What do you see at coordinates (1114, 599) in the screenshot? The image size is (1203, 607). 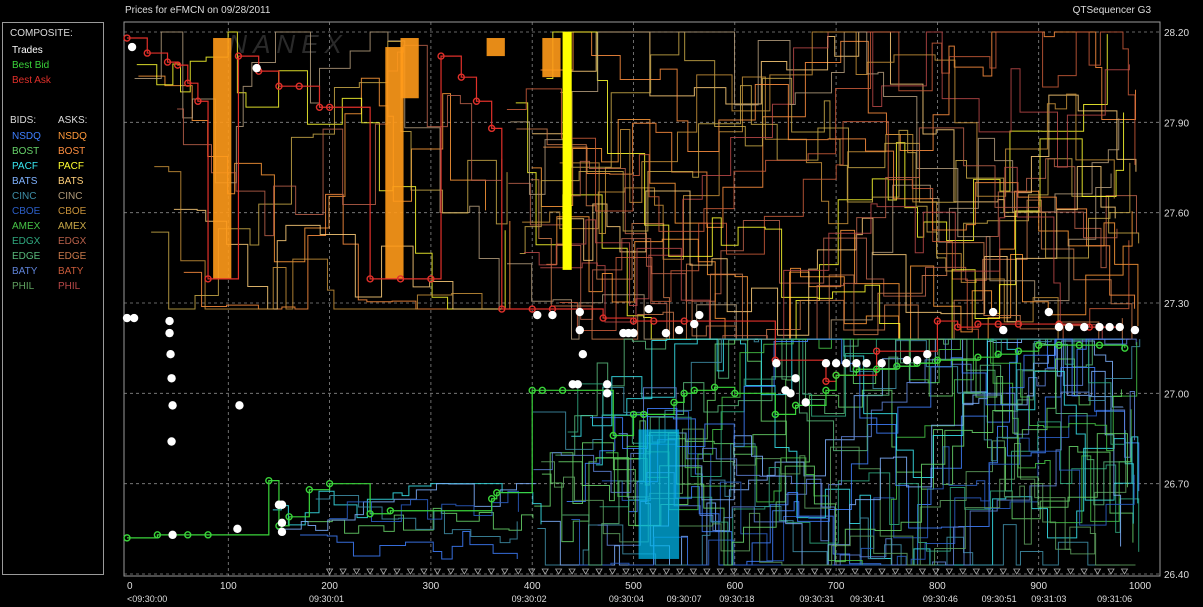 I see `x-time-label: 09:31:06` at bounding box center [1114, 599].